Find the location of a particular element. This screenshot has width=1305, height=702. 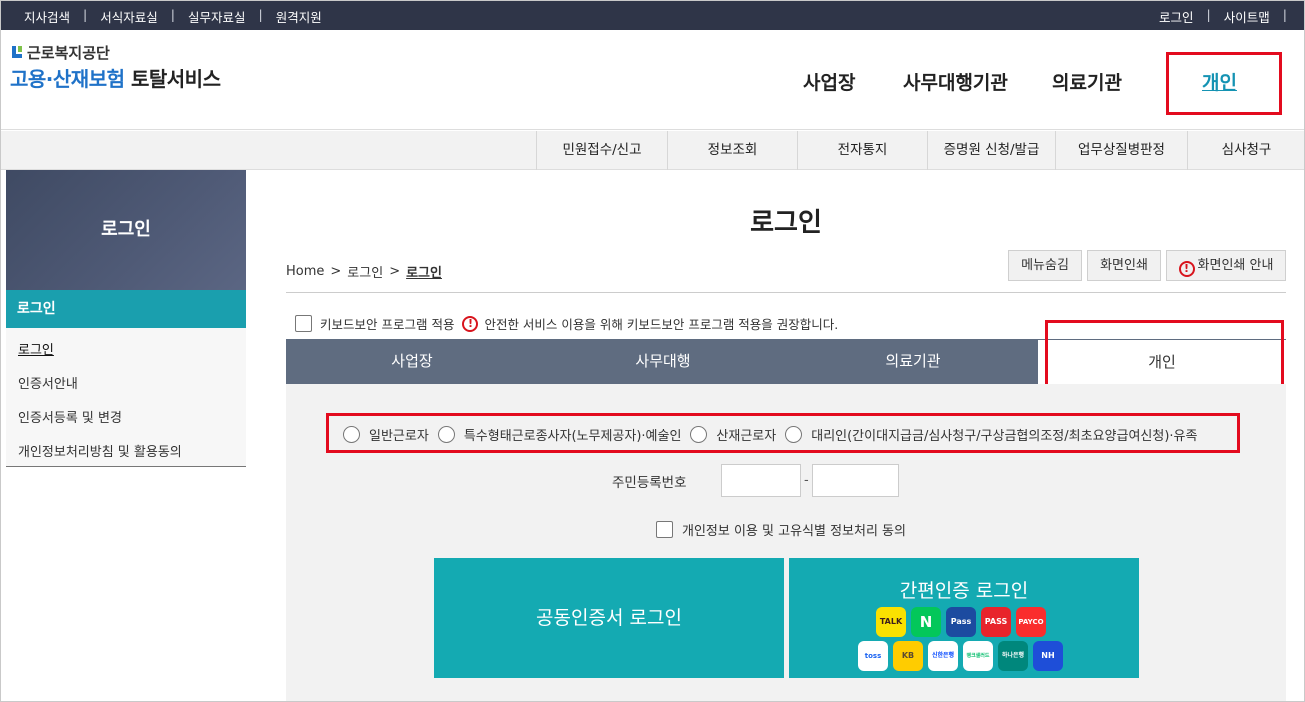

logo-mark-icon is located at coordinates (17, 52).